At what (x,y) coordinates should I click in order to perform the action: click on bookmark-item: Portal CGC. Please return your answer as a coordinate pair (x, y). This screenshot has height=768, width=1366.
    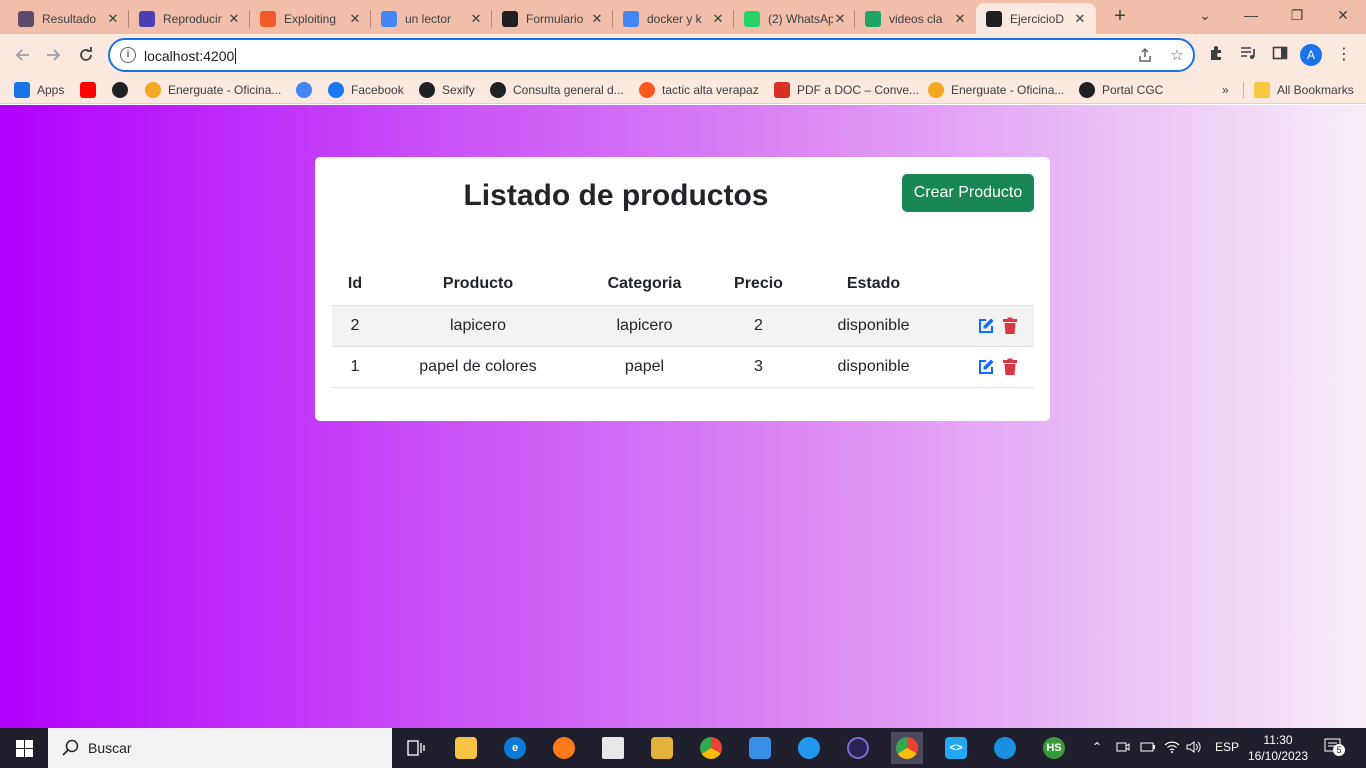
    Looking at the image, I should click on (1121, 90).